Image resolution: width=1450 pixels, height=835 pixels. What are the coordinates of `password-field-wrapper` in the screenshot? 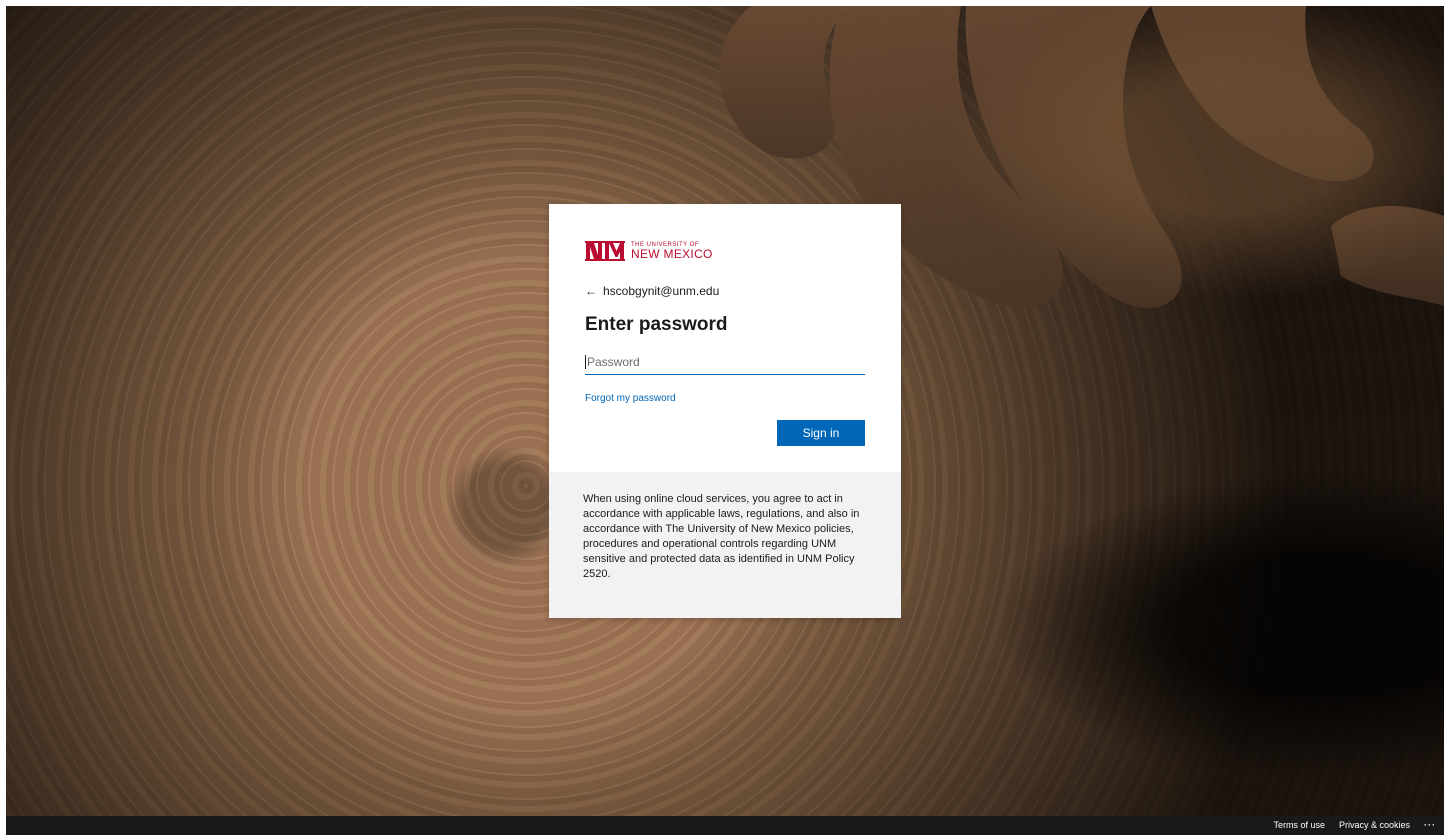 It's located at (726, 362).